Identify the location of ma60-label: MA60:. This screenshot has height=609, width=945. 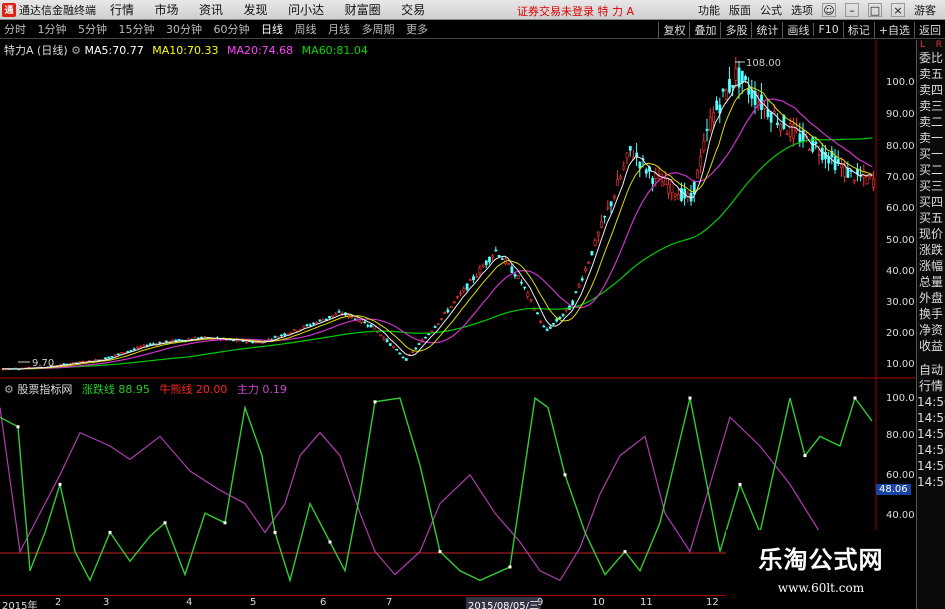
(319, 50).